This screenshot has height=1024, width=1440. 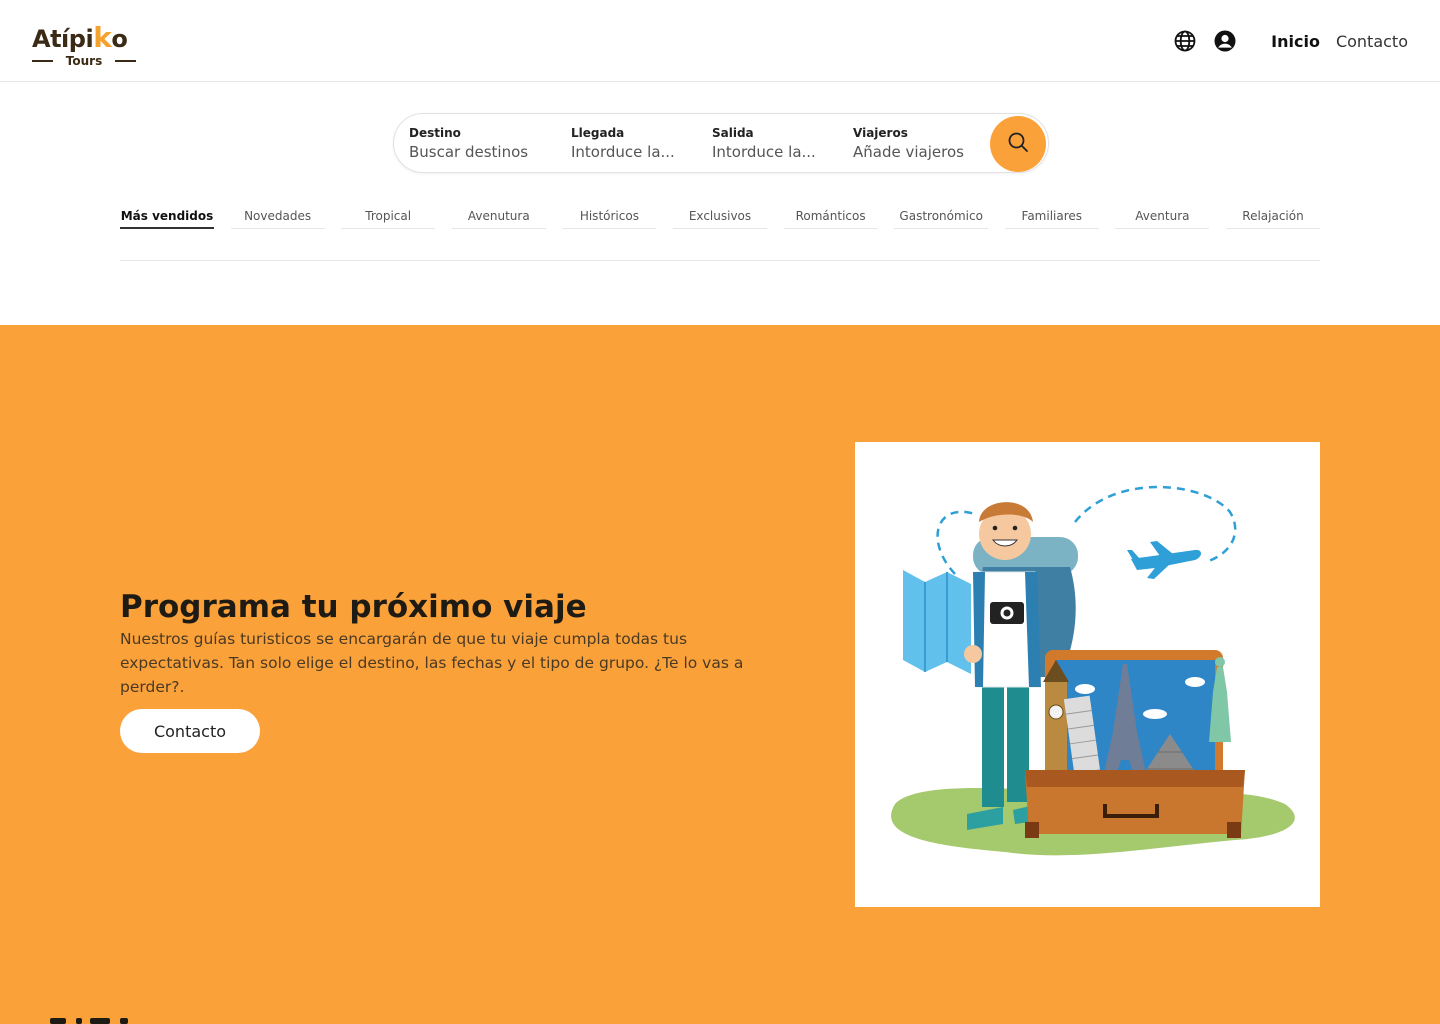 What do you see at coordinates (277, 217) in the screenshot?
I see `tab-novedades: Novedades` at bounding box center [277, 217].